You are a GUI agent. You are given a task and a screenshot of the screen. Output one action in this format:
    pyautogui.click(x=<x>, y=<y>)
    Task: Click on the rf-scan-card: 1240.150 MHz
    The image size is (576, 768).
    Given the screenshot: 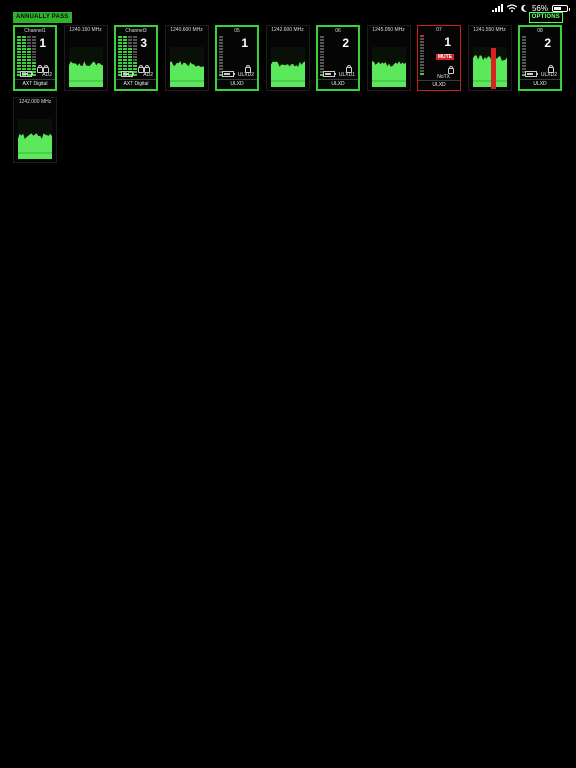 What is the action you would take?
    pyautogui.click(x=85, y=58)
    